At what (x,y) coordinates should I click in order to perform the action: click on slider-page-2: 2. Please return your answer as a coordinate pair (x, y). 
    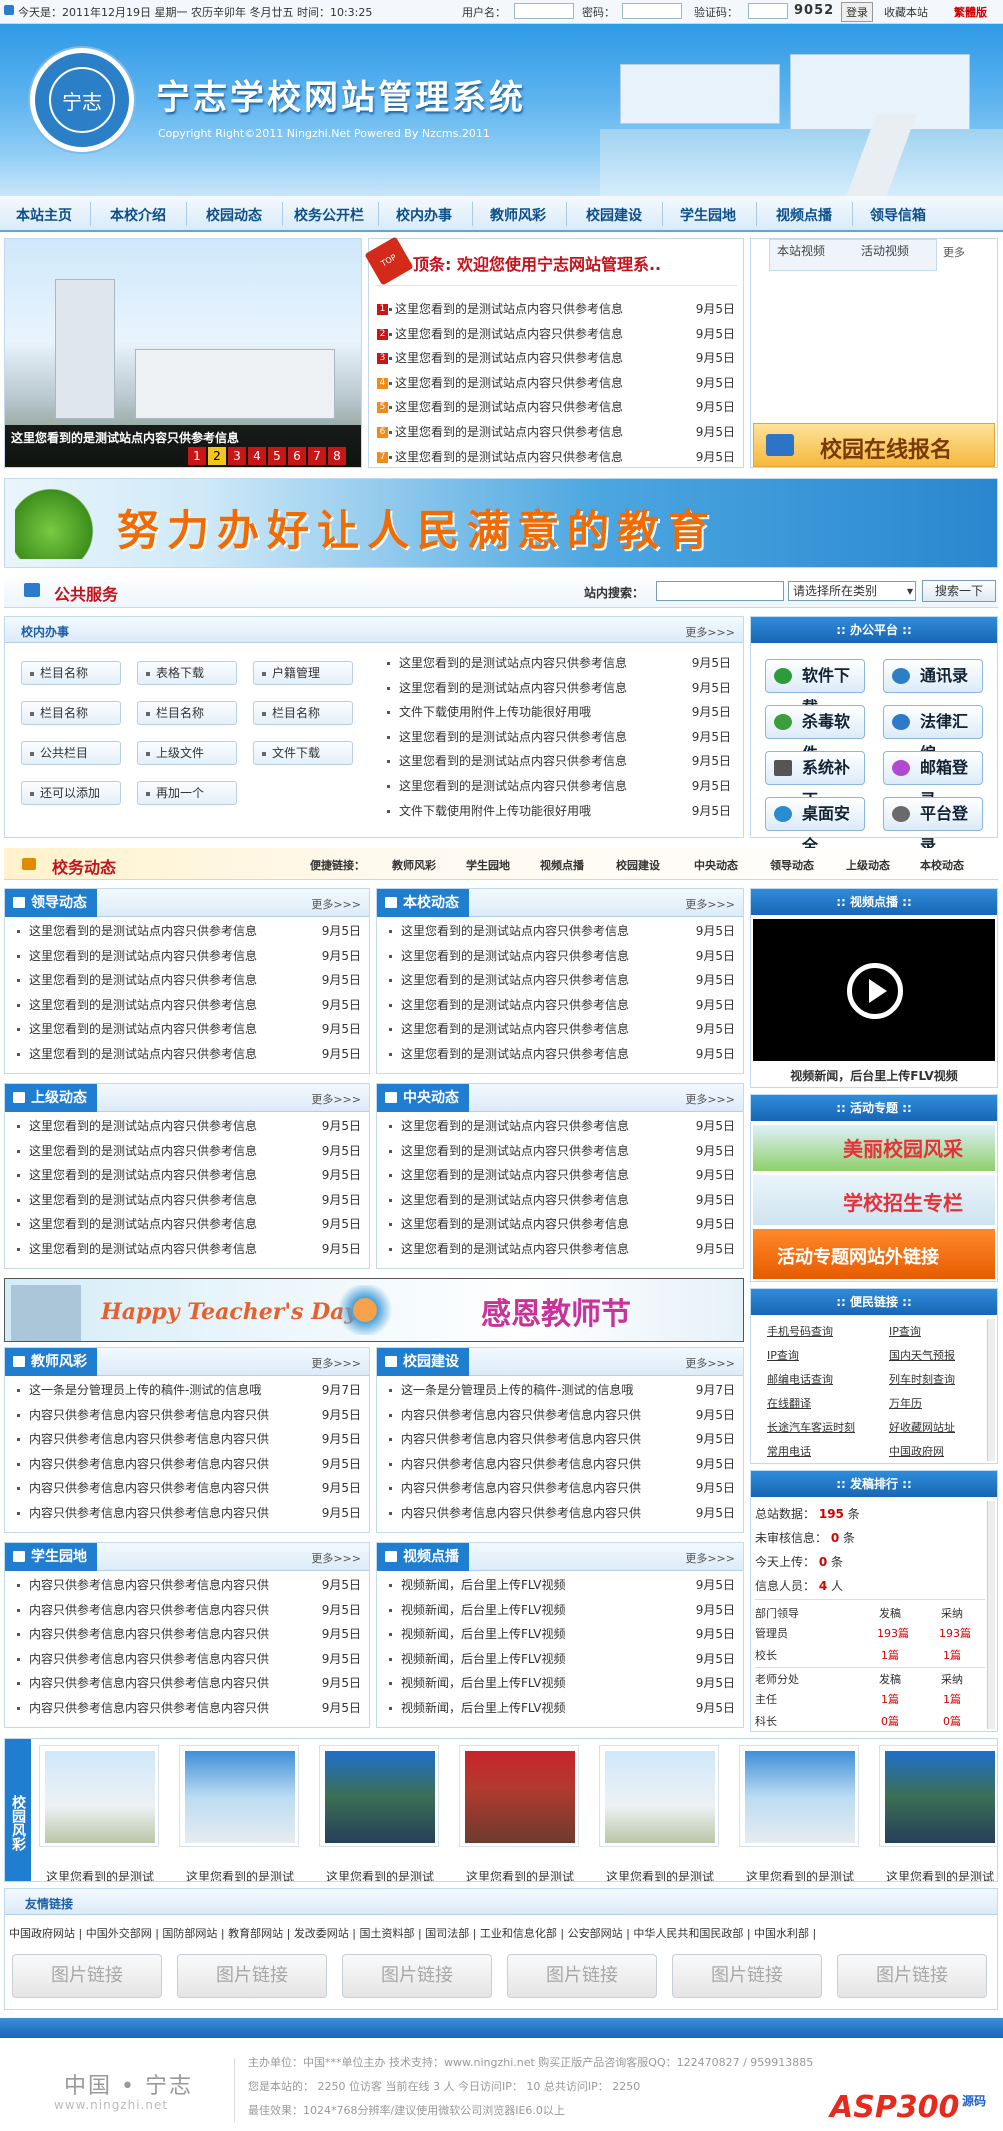
    Looking at the image, I should click on (217, 456).